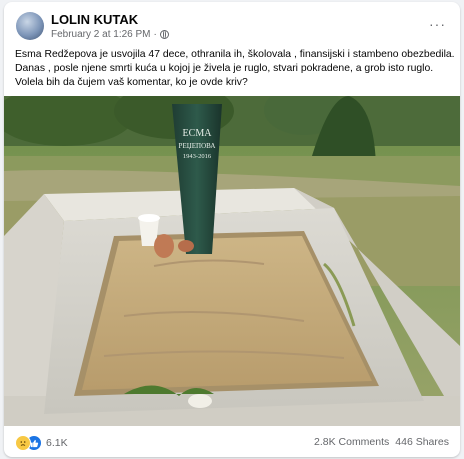 The width and height of the screenshot is (464, 459). I want to click on post-timestamp: February 2 at 1:26 PM, so click(101, 34).